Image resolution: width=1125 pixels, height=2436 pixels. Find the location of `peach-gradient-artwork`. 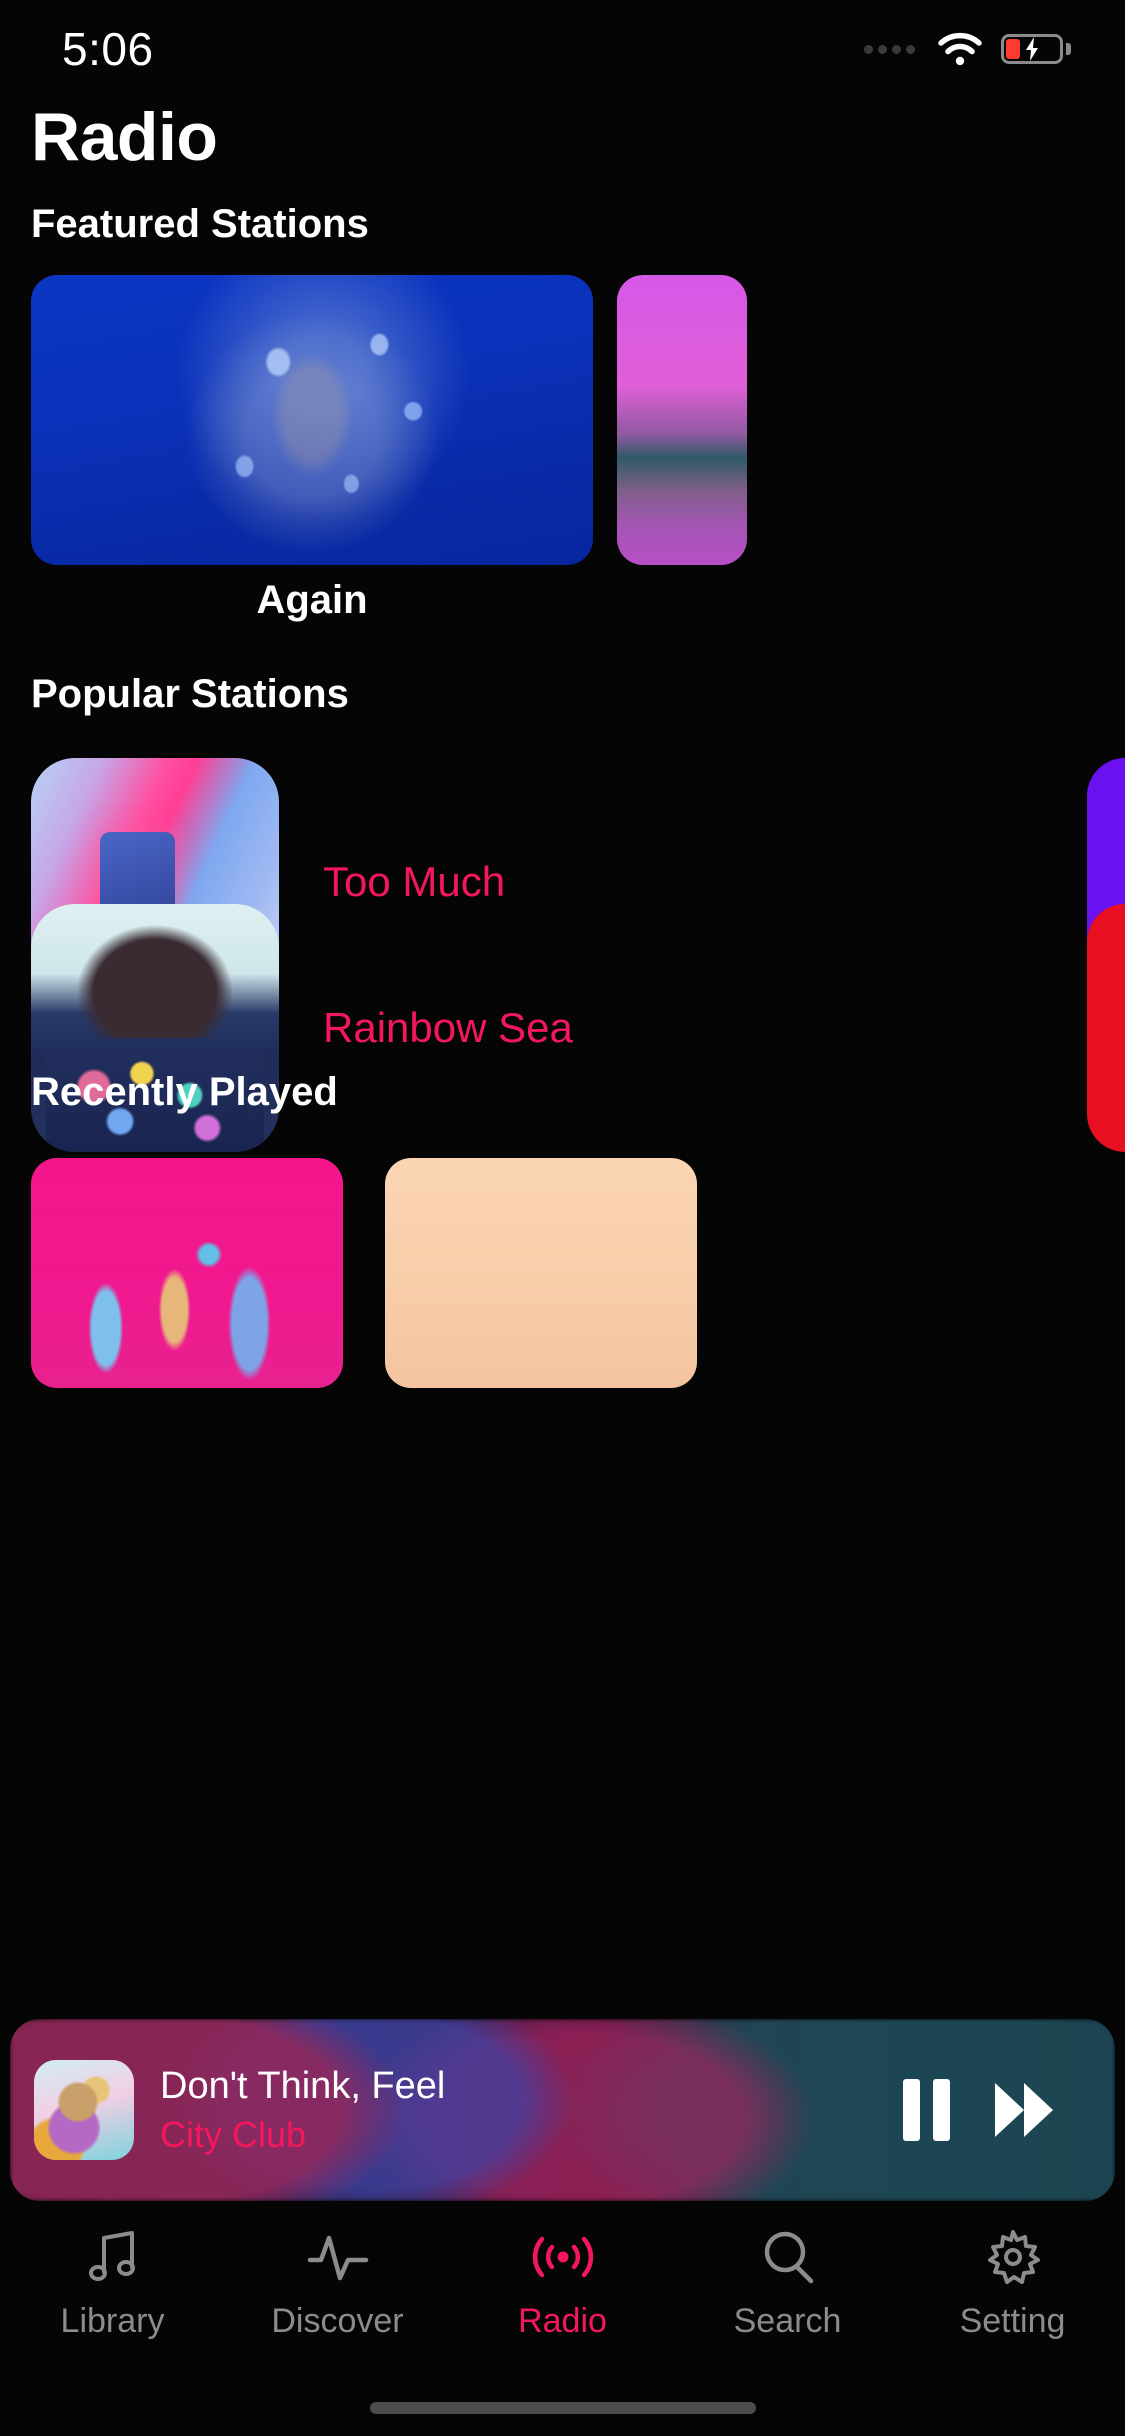

peach-gradient-artwork is located at coordinates (541, 1273).